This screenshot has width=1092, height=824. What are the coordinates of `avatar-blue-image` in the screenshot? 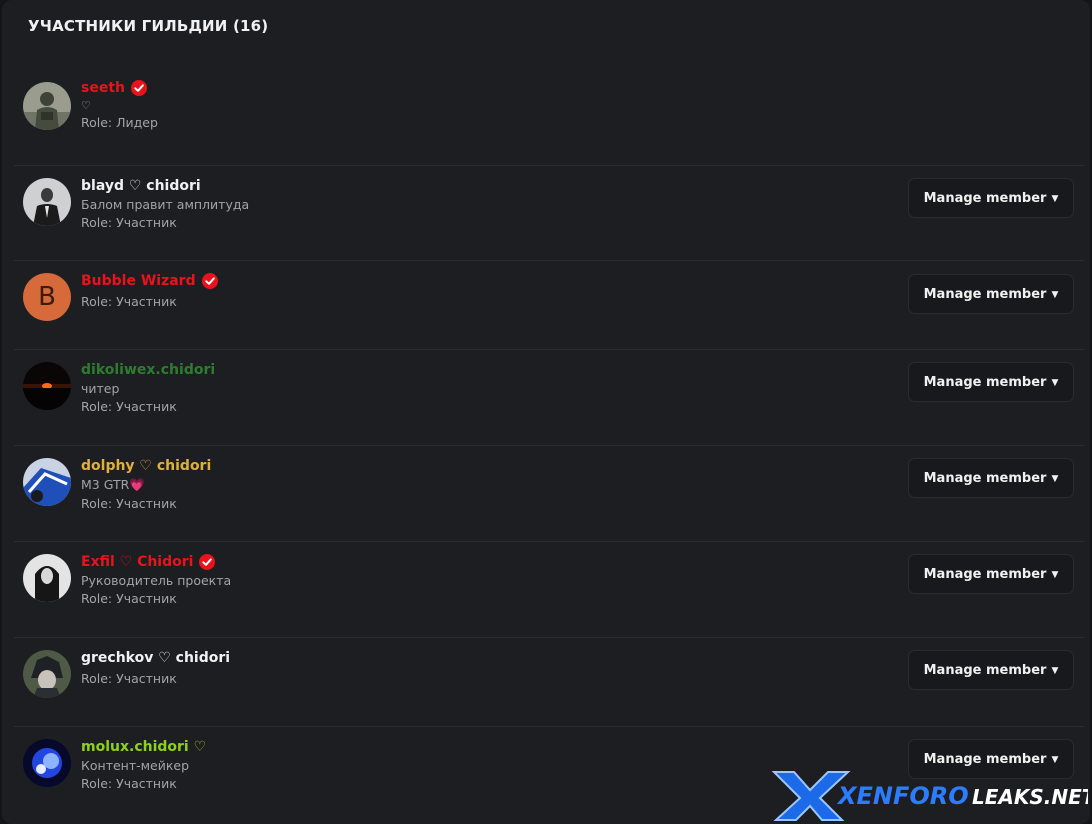 It's located at (47, 763).